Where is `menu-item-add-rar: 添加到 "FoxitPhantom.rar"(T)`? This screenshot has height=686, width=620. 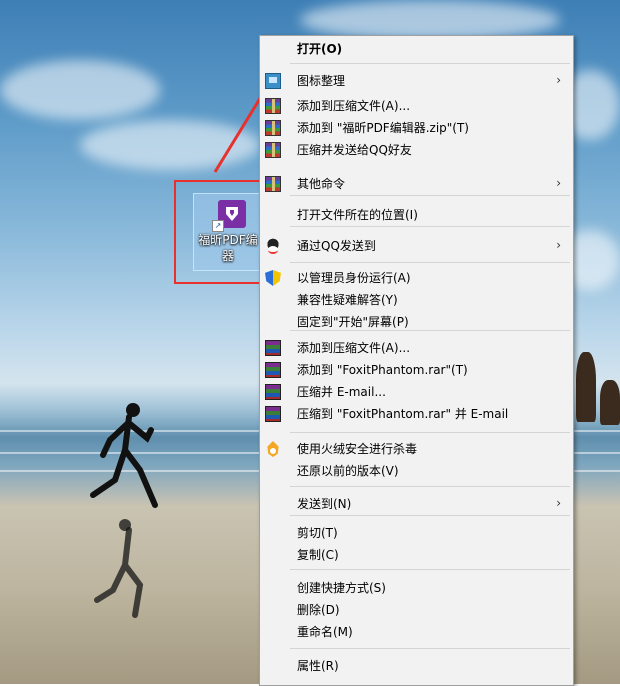
menu-item-add-rar: 添加到 "FoxitPhantom.rar"(T) is located at coordinates (416, 370).